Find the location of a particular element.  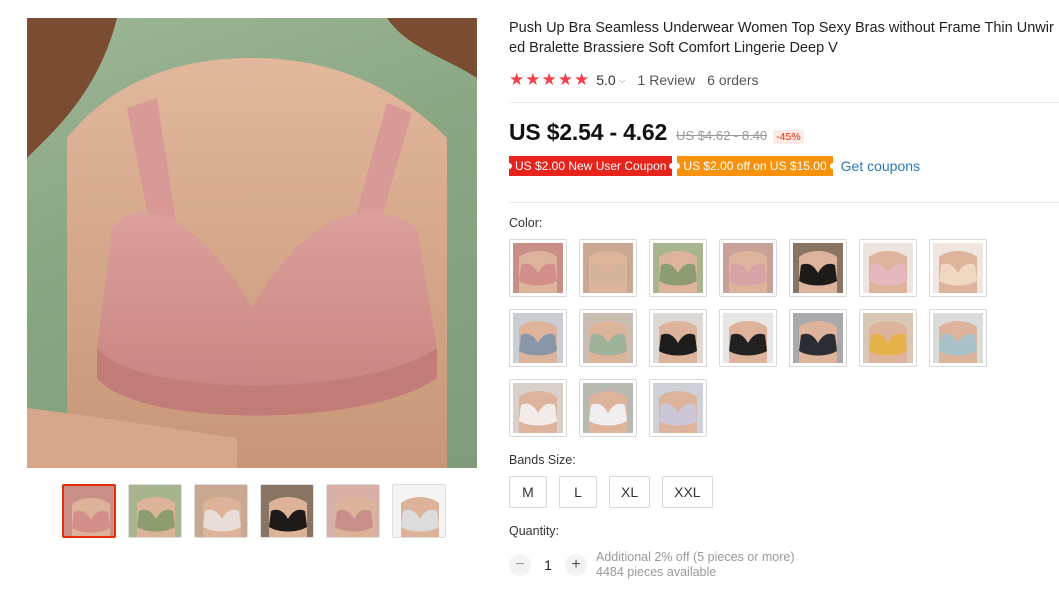

reviews-link: 1 Review is located at coordinates (667, 80).